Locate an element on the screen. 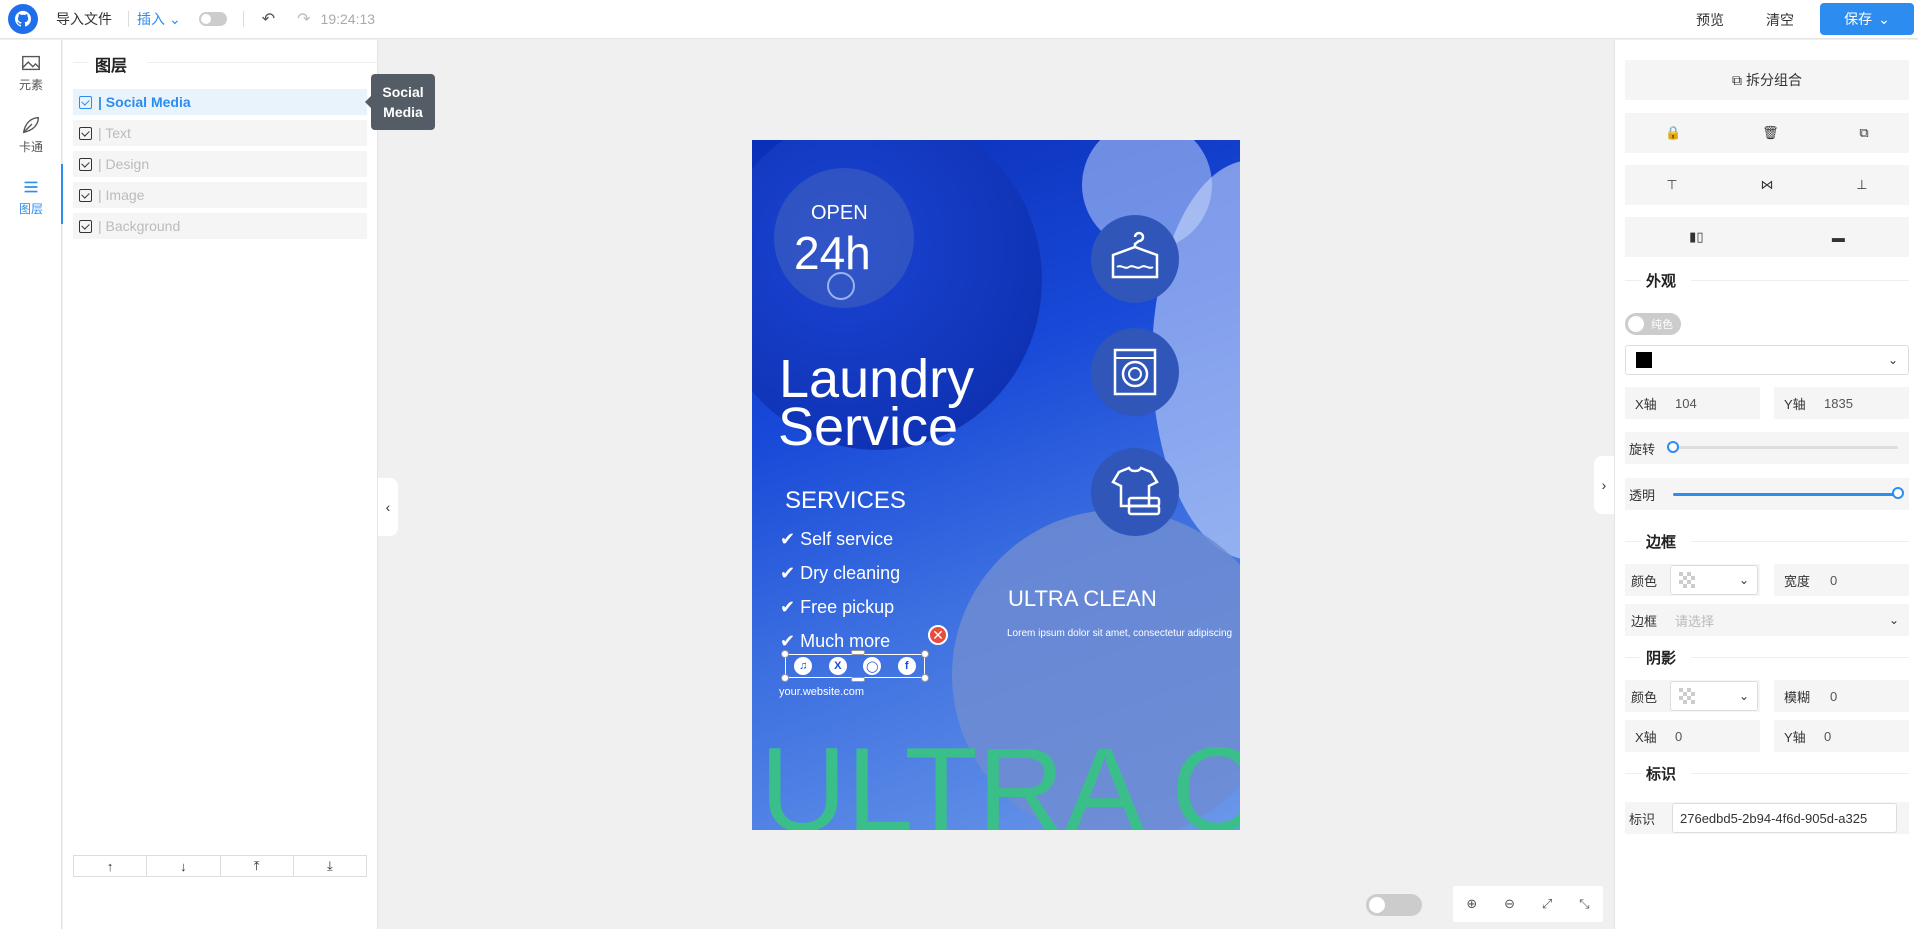 The height and width of the screenshot is (929, 1918). y-position-field: Y轴 1835 is located at coordinates (1841, 403).